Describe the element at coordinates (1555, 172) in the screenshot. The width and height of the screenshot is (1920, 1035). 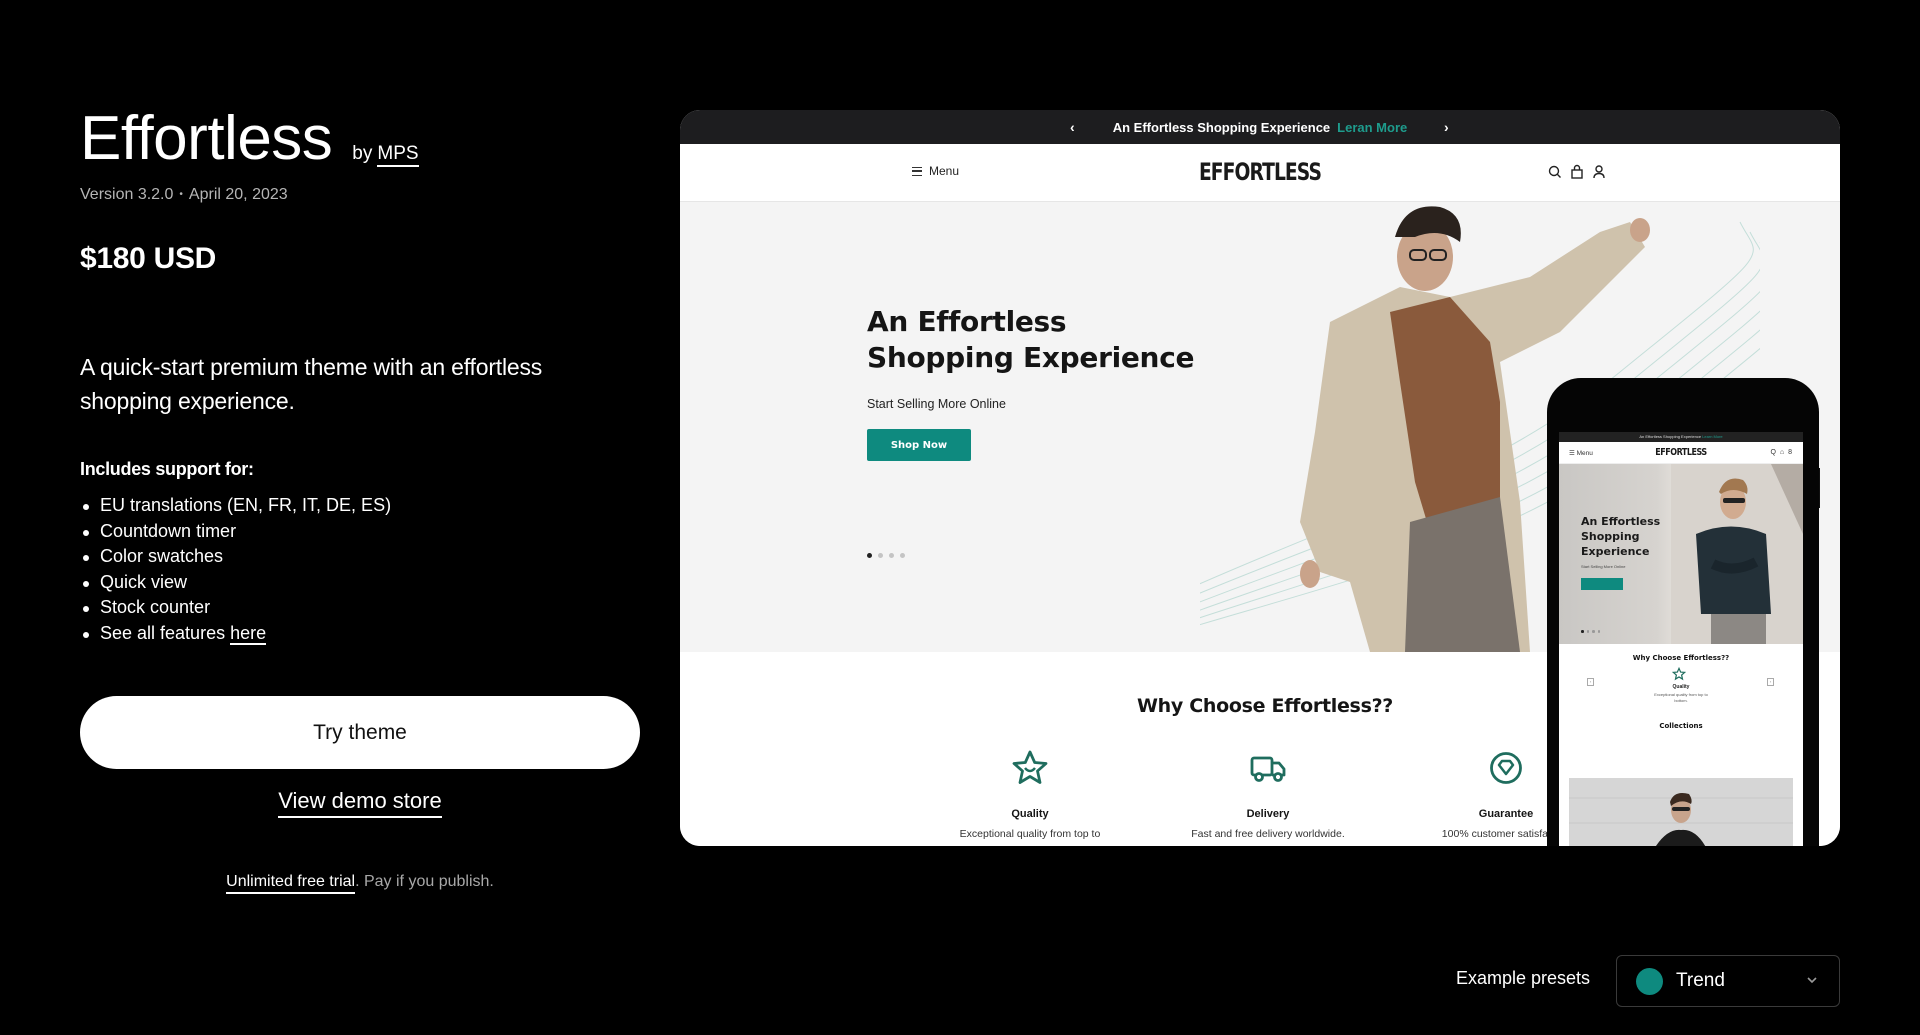
I see `search-icon` at that location.